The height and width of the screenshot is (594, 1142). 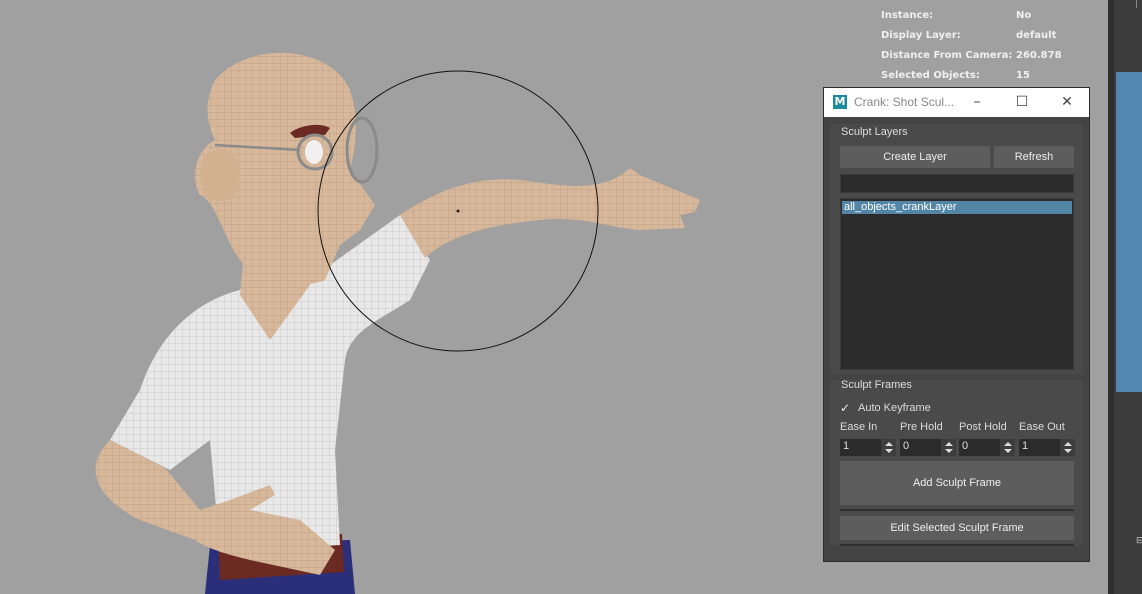 I want to click on hud-row-display-layer: Display Layer: default, so click(x=981, y=38).